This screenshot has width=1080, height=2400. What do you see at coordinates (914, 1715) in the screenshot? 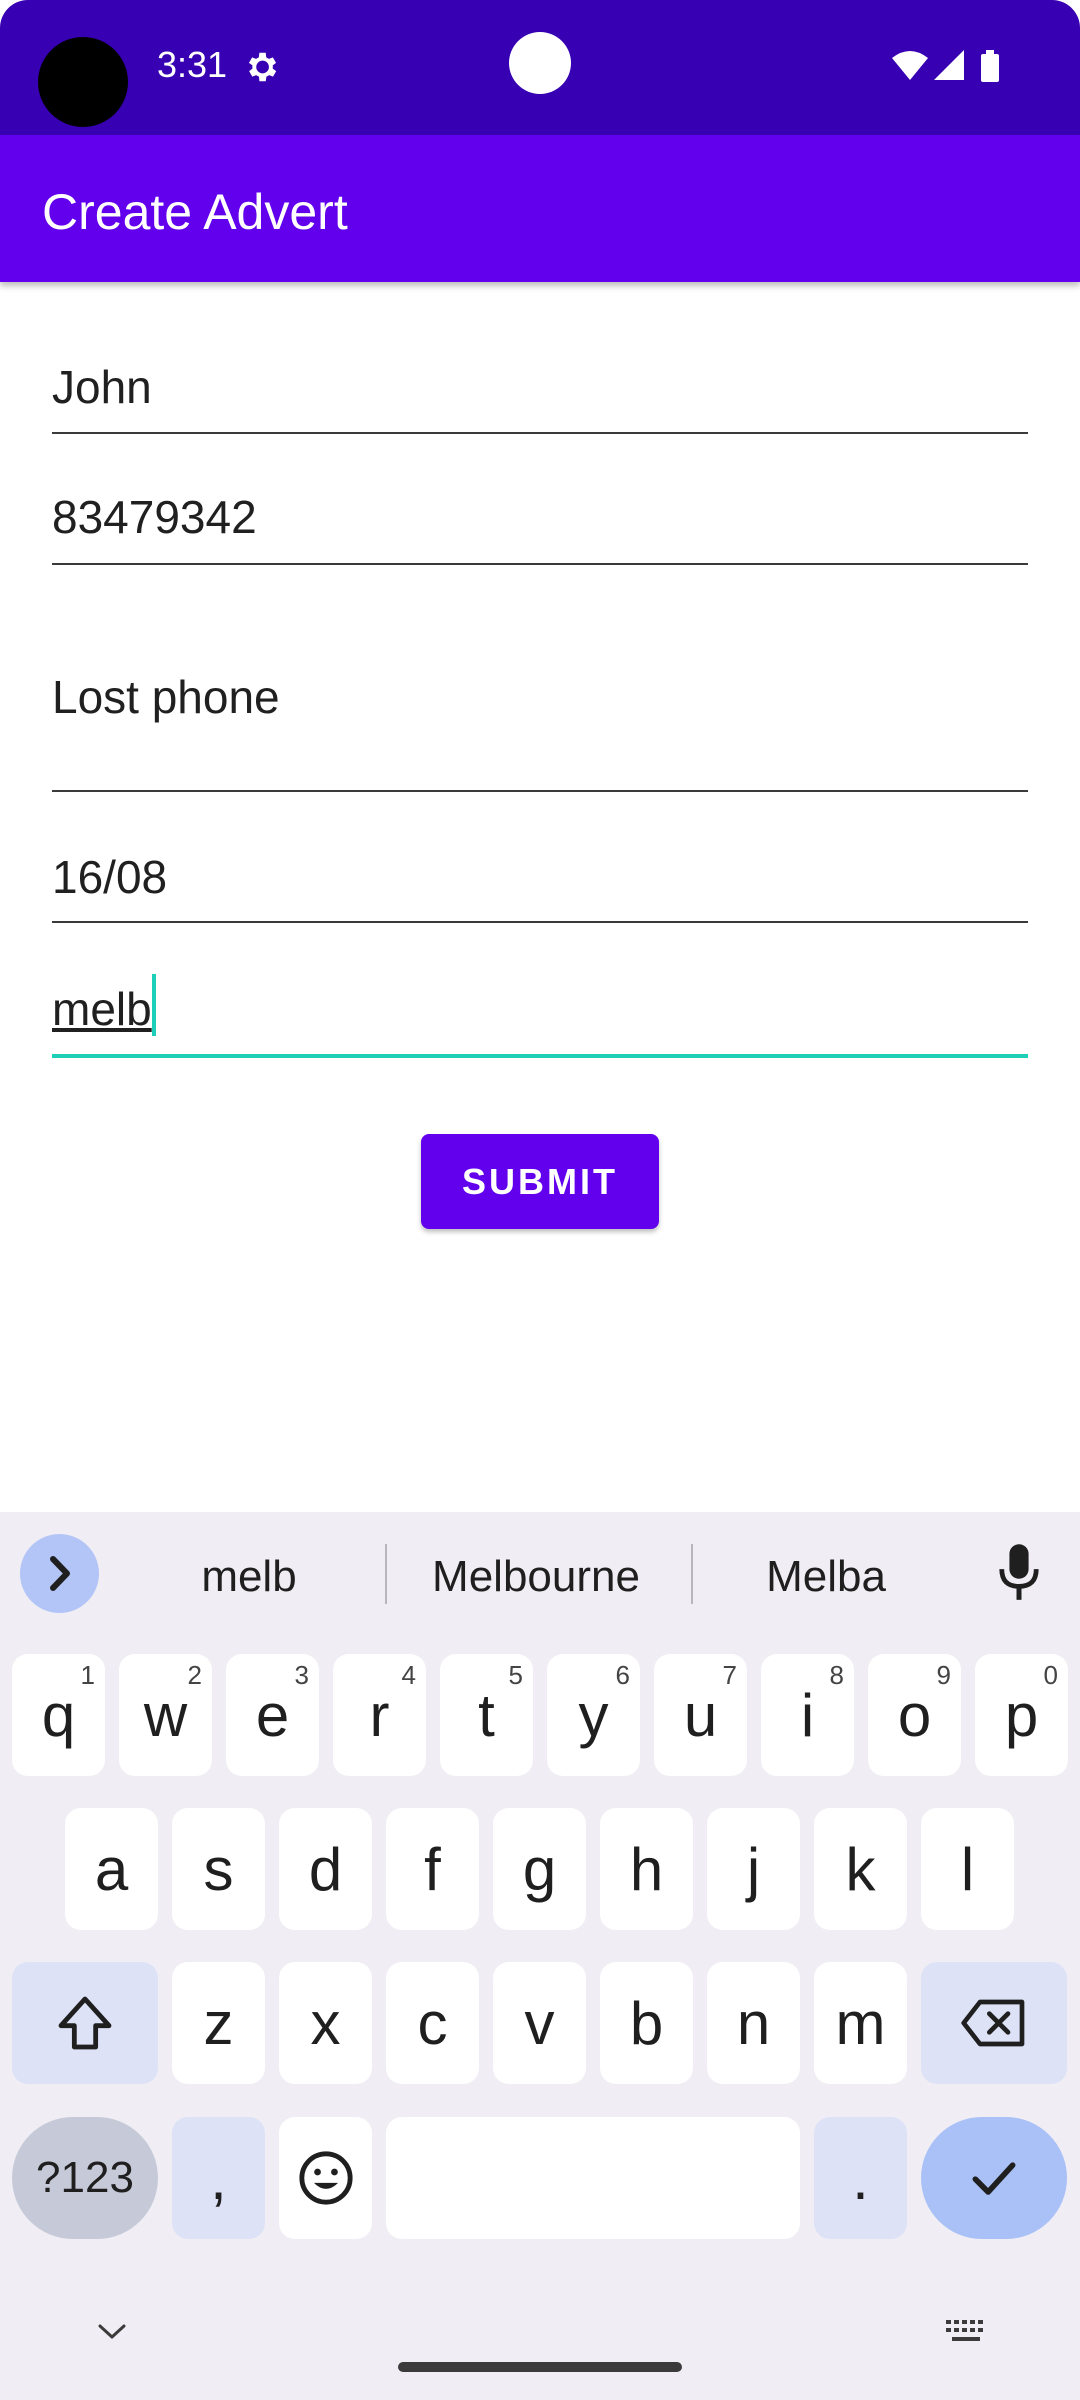
I see `key-o: o9` at bounding box center [914, 1715].